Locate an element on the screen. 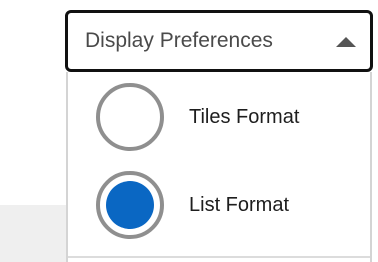  tiles-format-radio is located at coordinates (130, 117).